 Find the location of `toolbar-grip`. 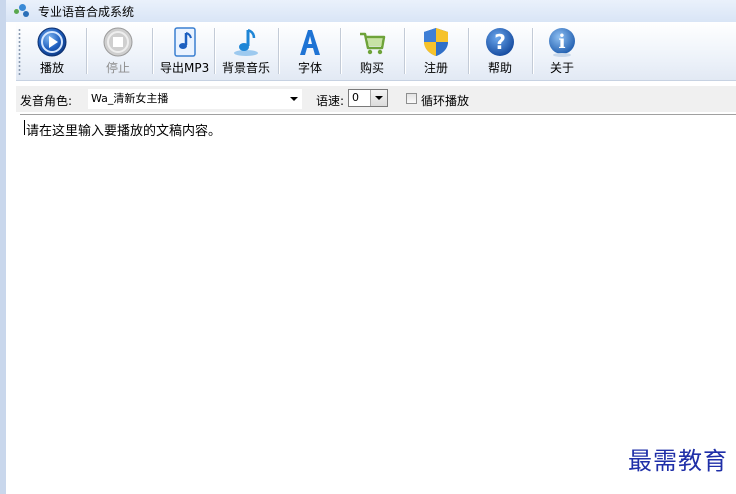

toolbar-grip is located at coordinates (19, 52).